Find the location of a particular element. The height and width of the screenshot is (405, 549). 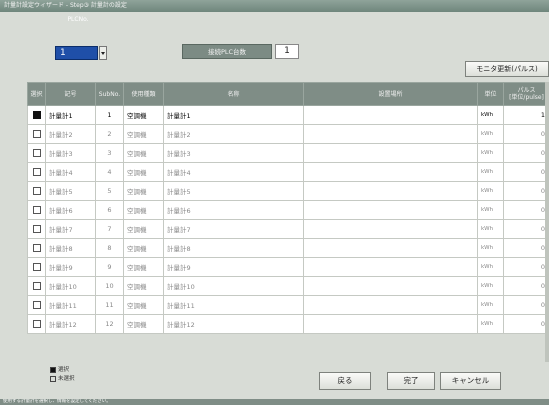

subno-cell: 2 is located at coordinates (109, 134).